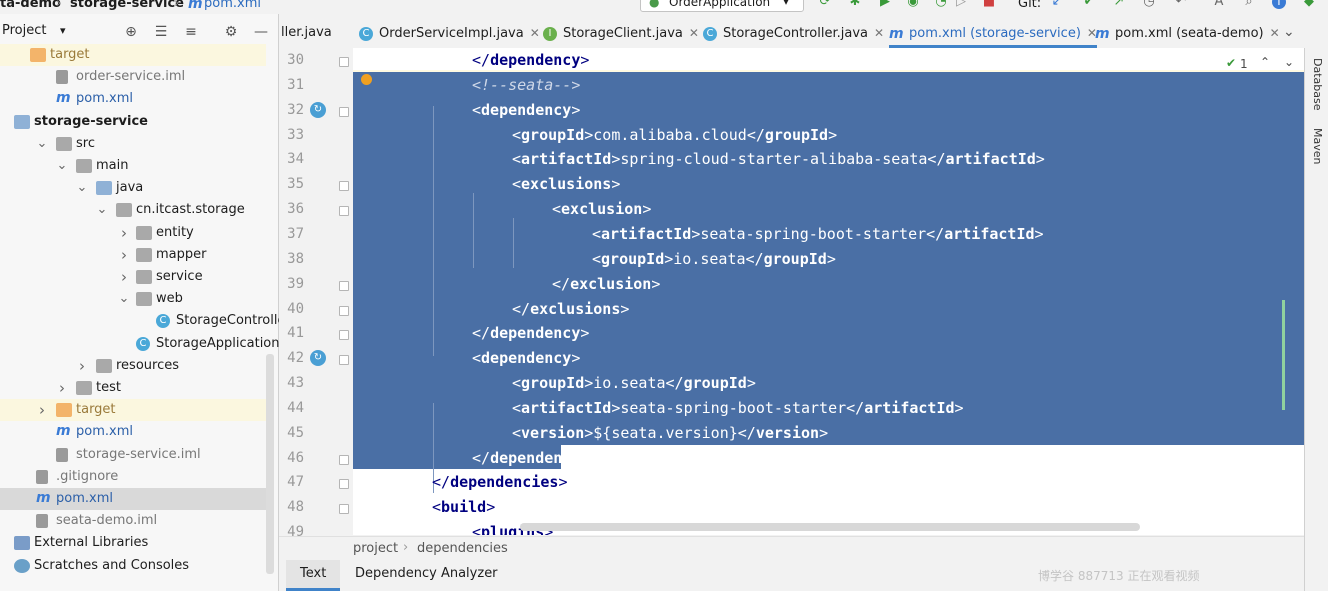 The width and height of the screenshot is (1328, 591). I want to click on inspection-widget: ✔ 1 ⌃ ⌄, so click(1262, 64).